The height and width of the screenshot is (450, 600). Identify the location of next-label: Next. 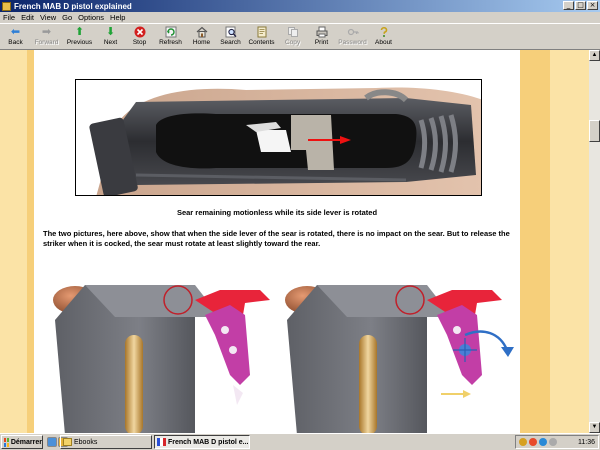
(110, 42).